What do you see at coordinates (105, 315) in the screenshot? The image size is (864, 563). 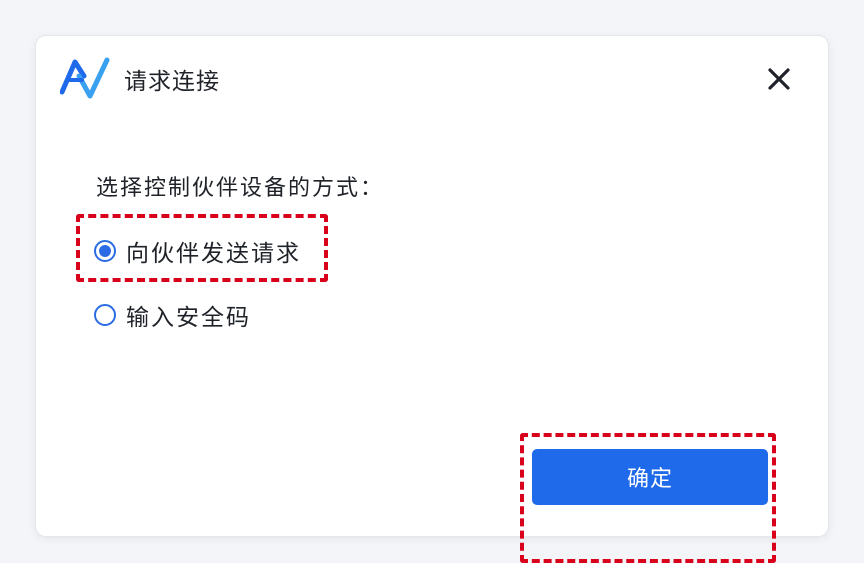 I see `radio-enter-security-code` at bounding box center [105, 315].